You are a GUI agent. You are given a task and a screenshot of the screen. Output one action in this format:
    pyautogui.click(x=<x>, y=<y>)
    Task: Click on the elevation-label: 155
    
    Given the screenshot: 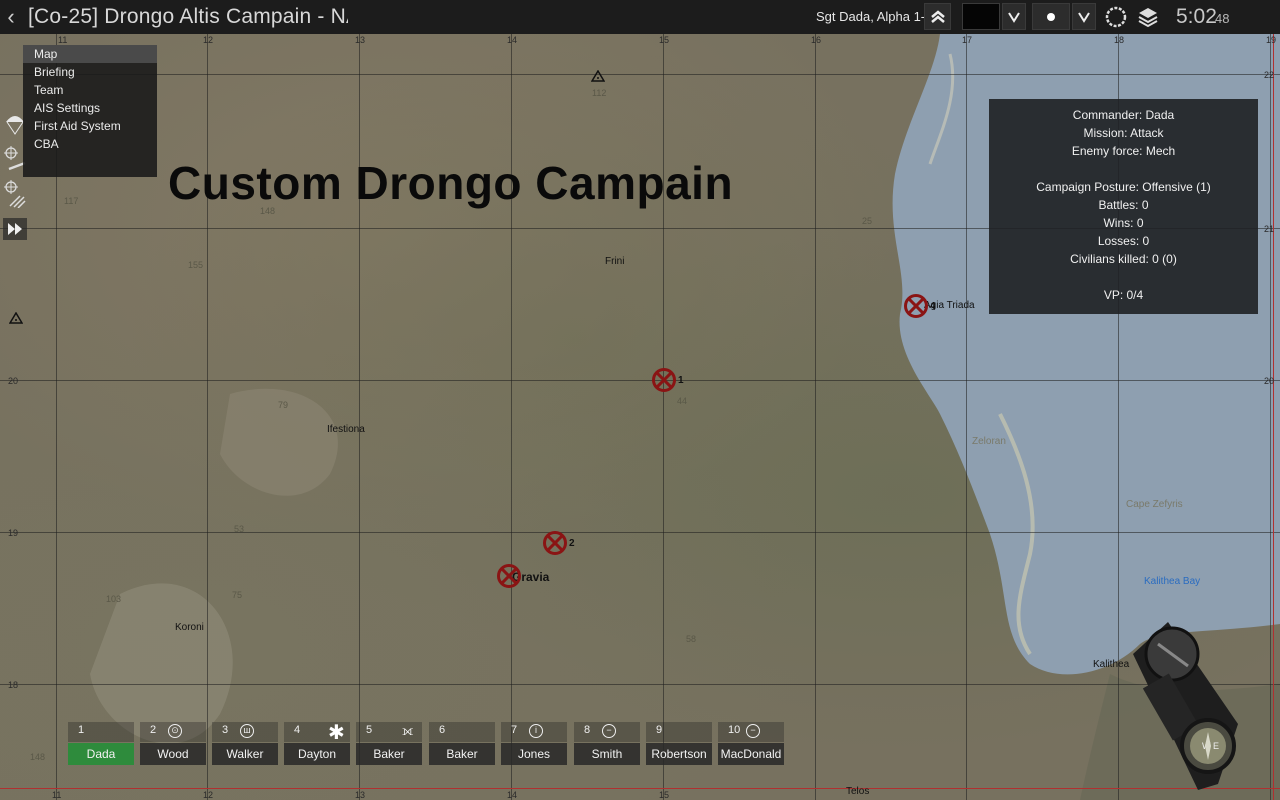 What is the action you would take?
    pyautogui.click(x=196, y=265)
    